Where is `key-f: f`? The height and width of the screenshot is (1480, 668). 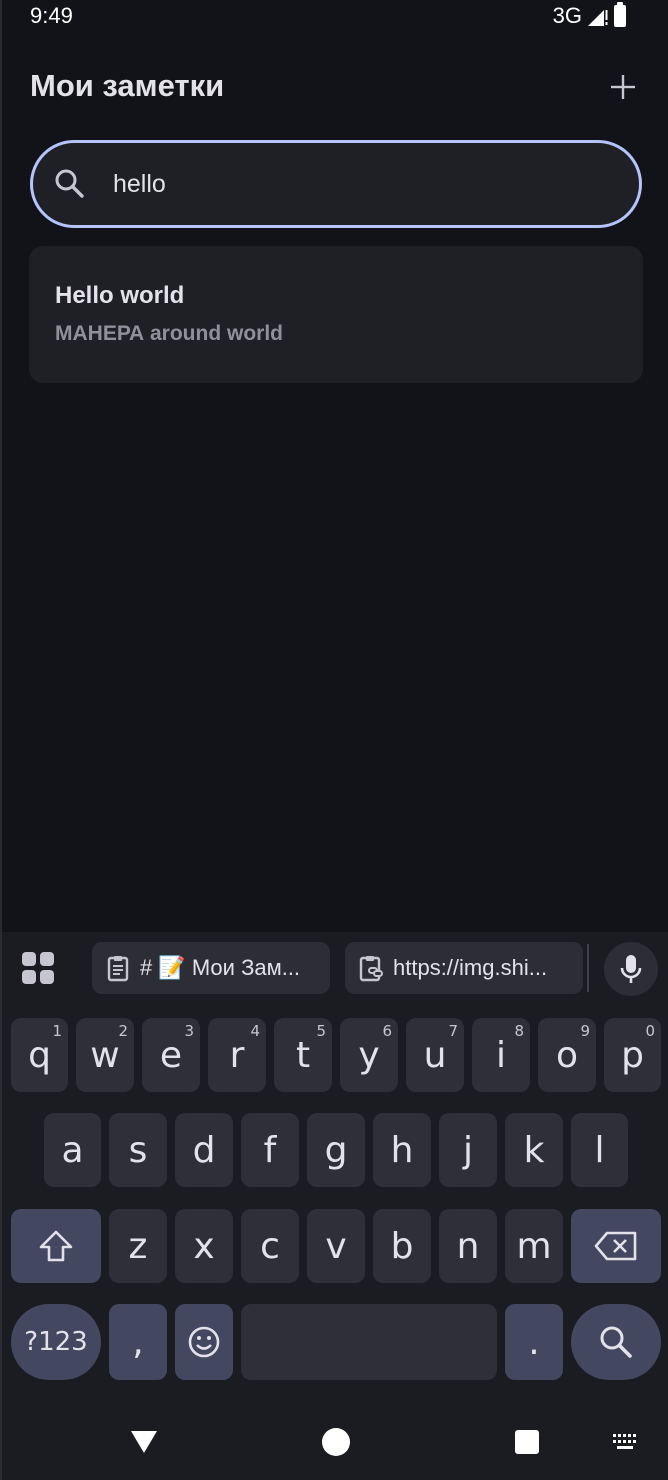
key-f: f is located at coordinates (270, 1150).